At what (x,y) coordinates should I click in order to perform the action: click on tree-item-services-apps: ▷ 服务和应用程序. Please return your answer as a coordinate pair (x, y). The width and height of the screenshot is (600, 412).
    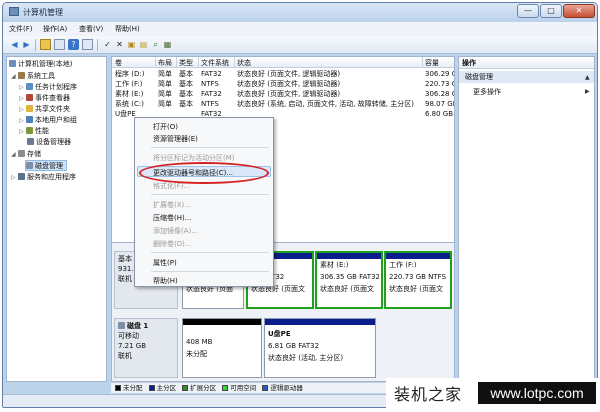
    Looking at the image, I should click on (43, 177).